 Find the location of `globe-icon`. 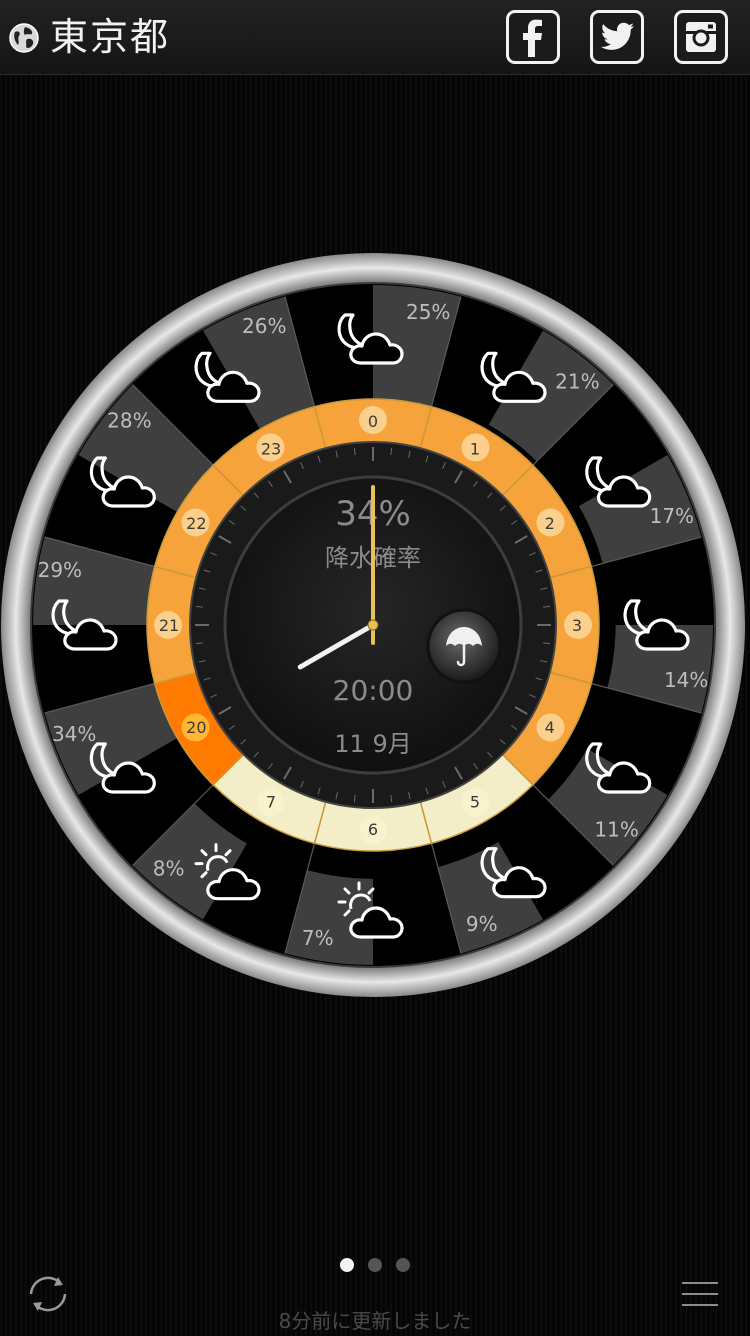

globe-icon is located at coordinates (24, 38).